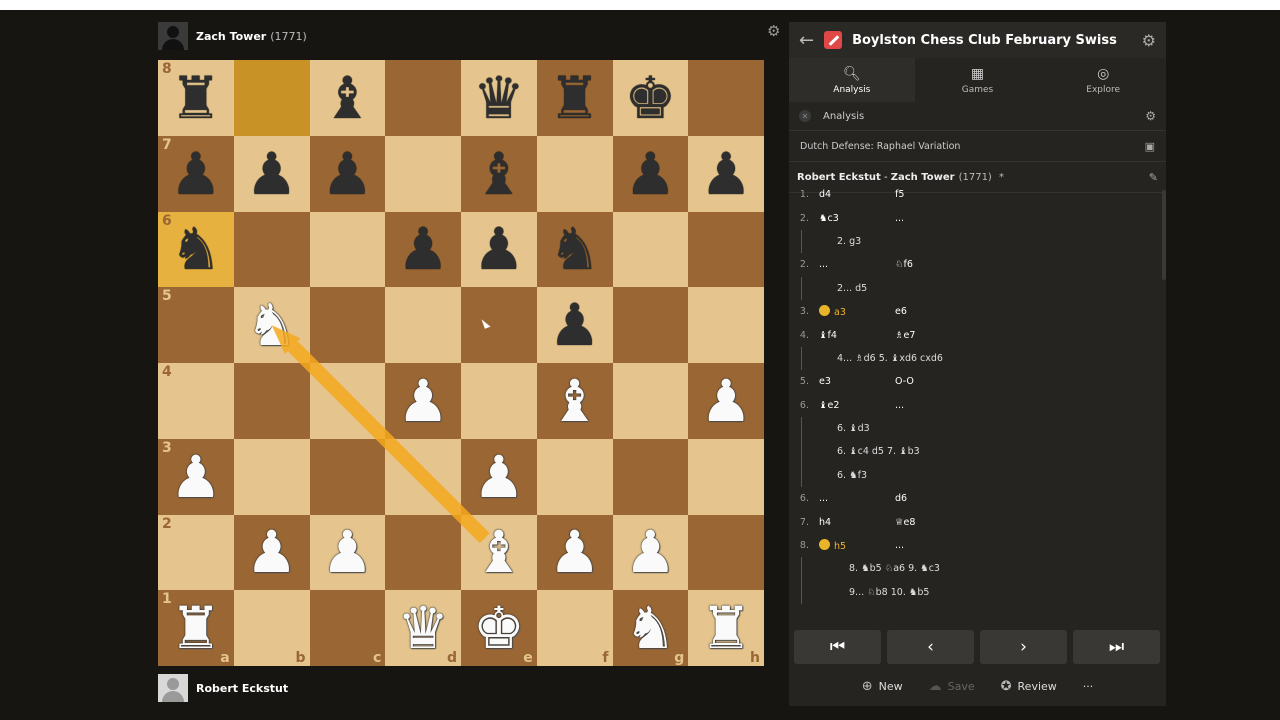 This screenshot has height=720, width=1280. I want to click on white-move: d4, so click(857, 194).